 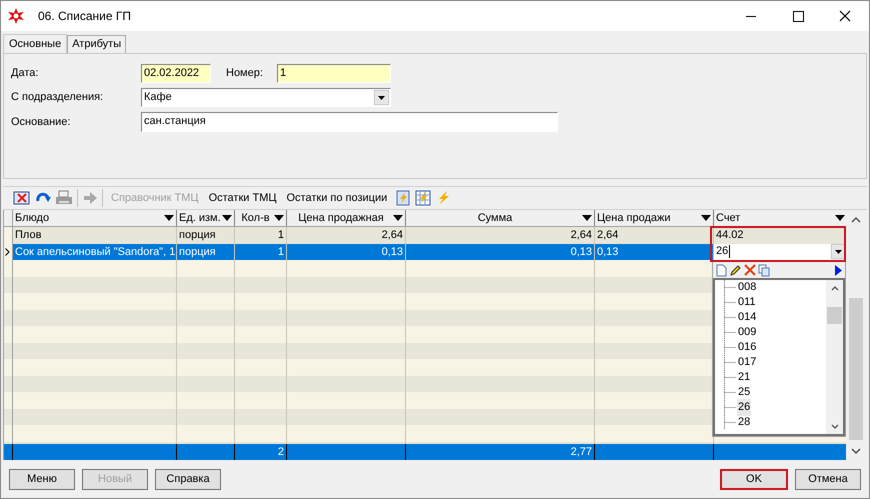 I want to click on dropdown-arrow-icon, so click(x=381, y=97).